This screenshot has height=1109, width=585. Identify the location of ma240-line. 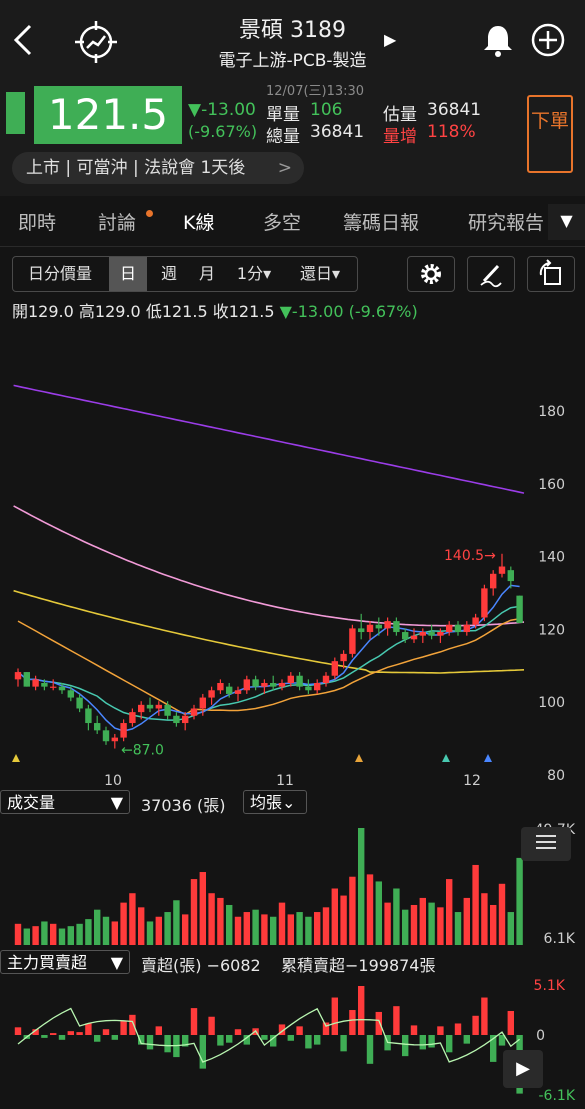
(269, 439).